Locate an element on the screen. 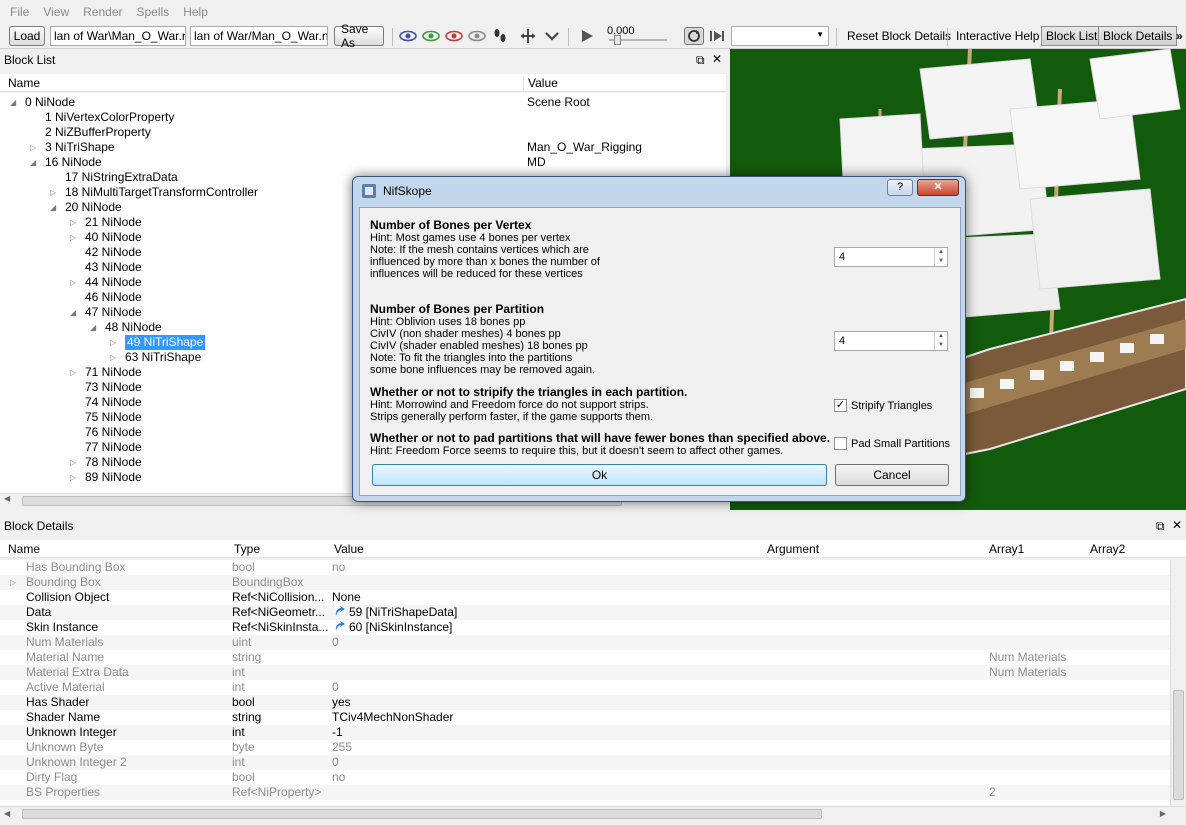 Image resolution: width=1186 pixels, height=825 pixels. tree-row: 18 NiMultiTargetTransformController is located at coordinates (161, 192).